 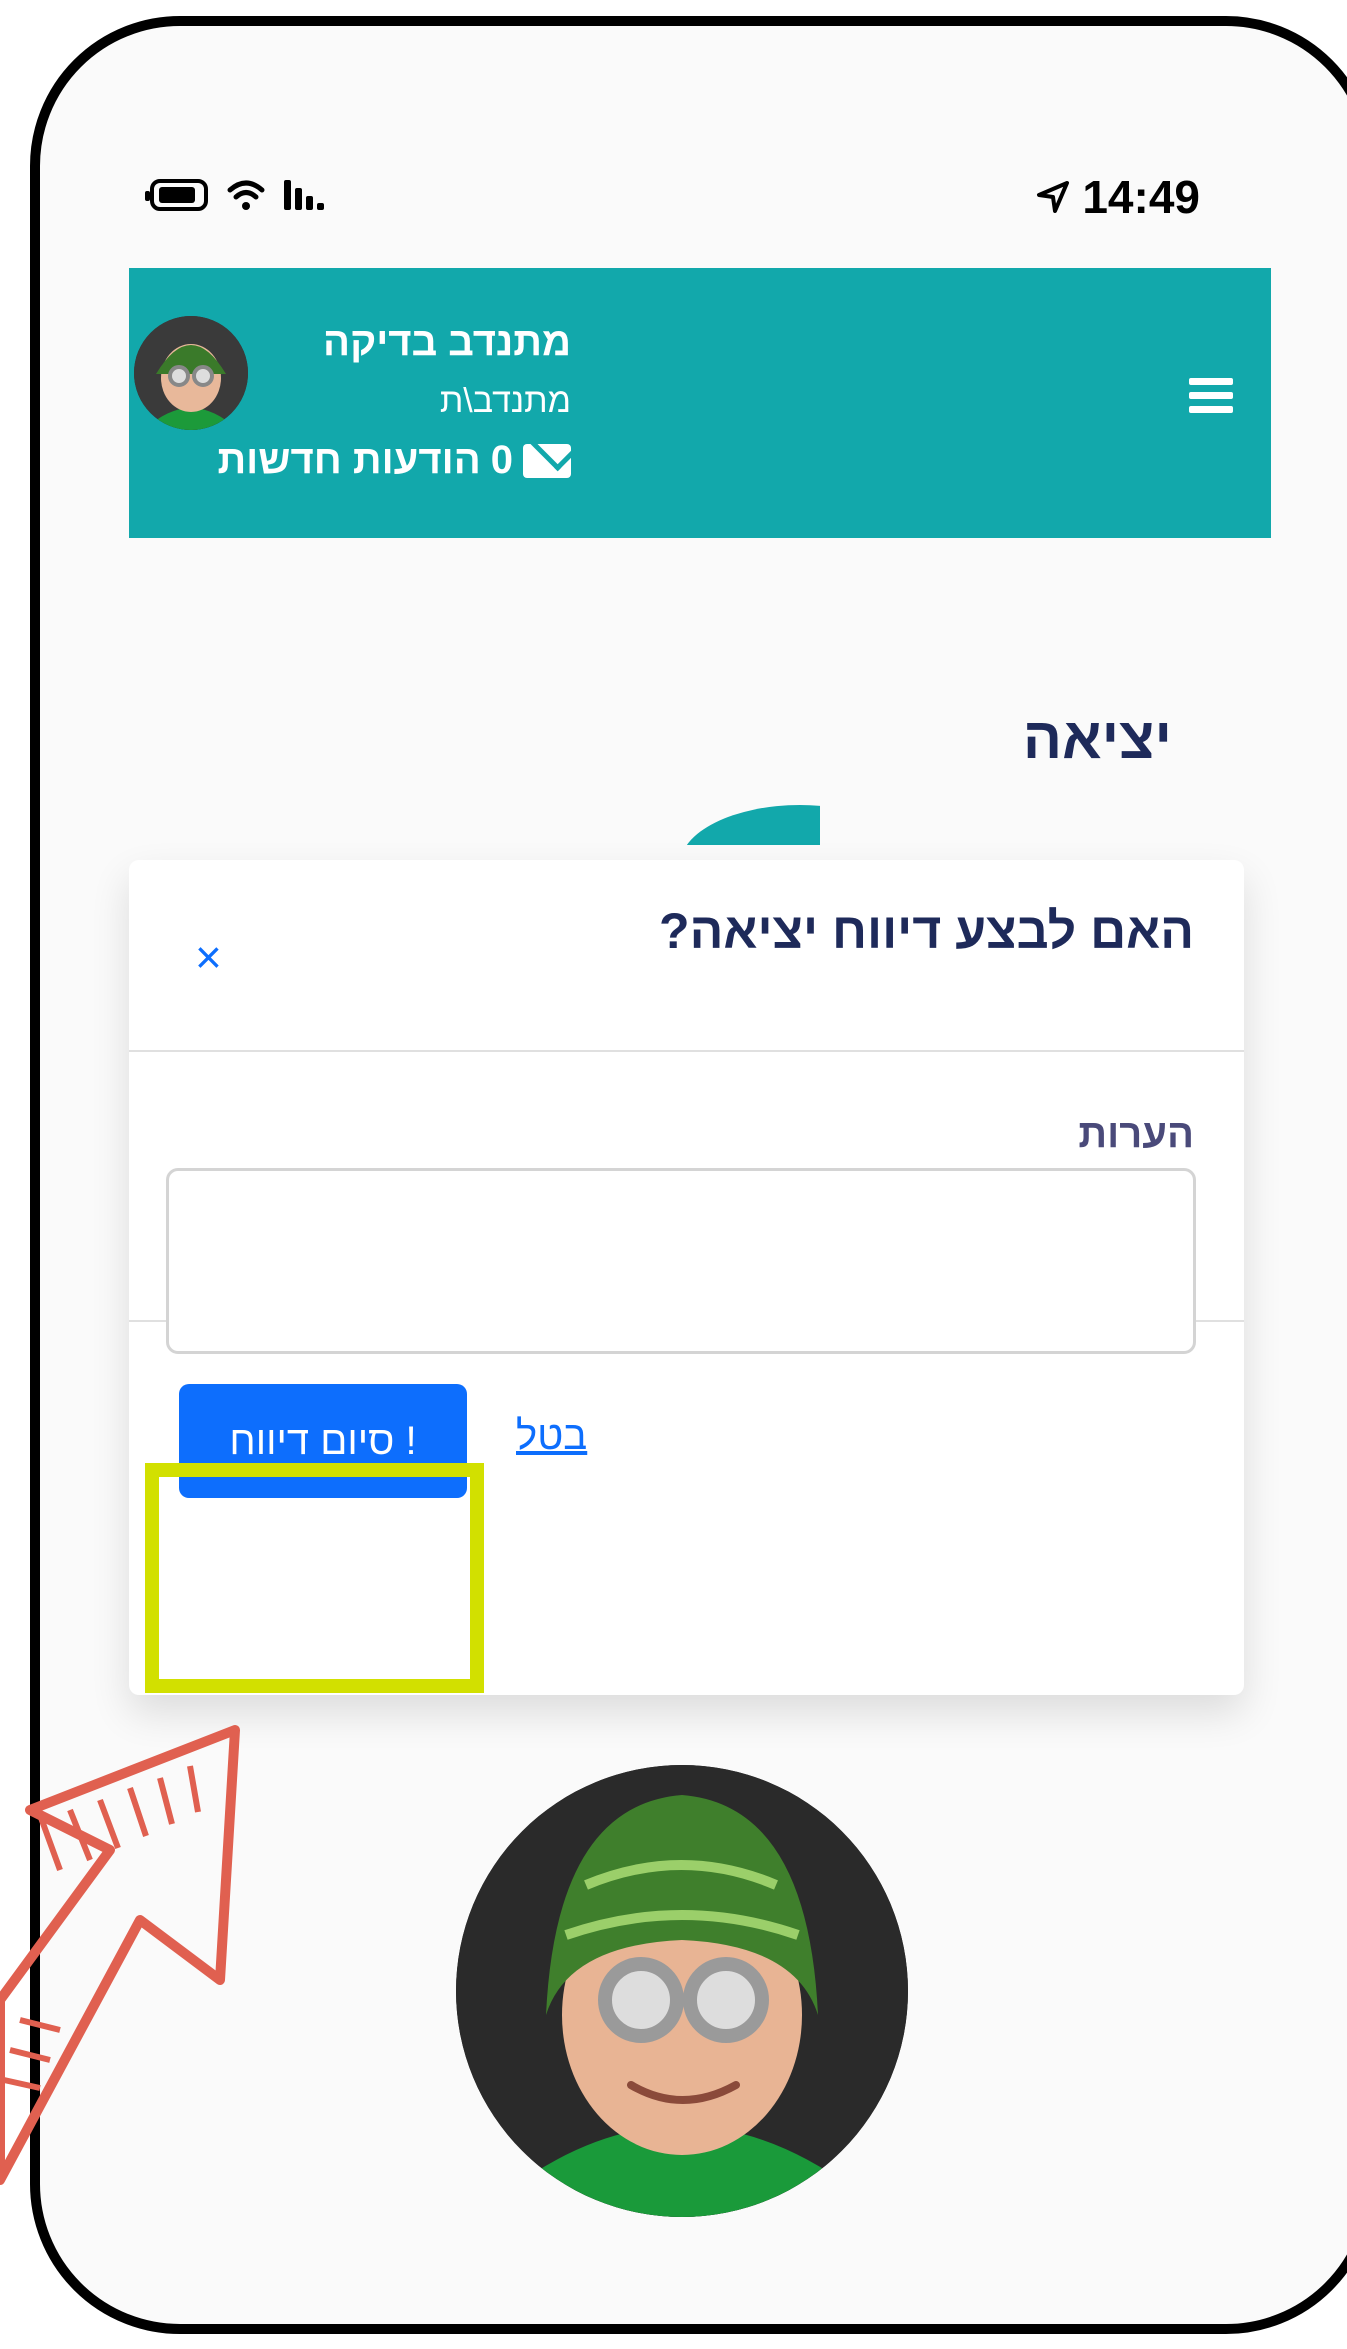 What do you see at coordinates (547, 460) in the screenshot?
I see `envelope-icon` at bounding box center [547, 460].